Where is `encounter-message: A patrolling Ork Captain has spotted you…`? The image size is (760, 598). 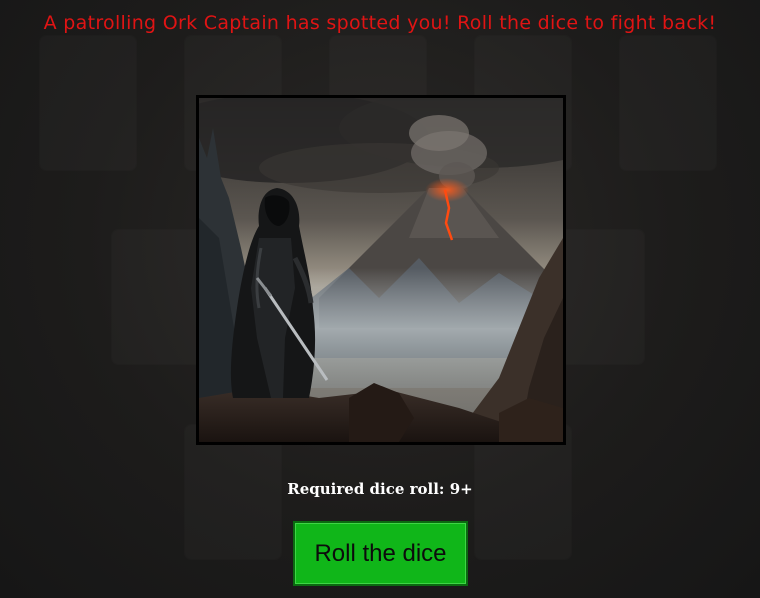
encounter-message: A patrolling Ork Captain has spotted you… is located at coordinates (380, 23).